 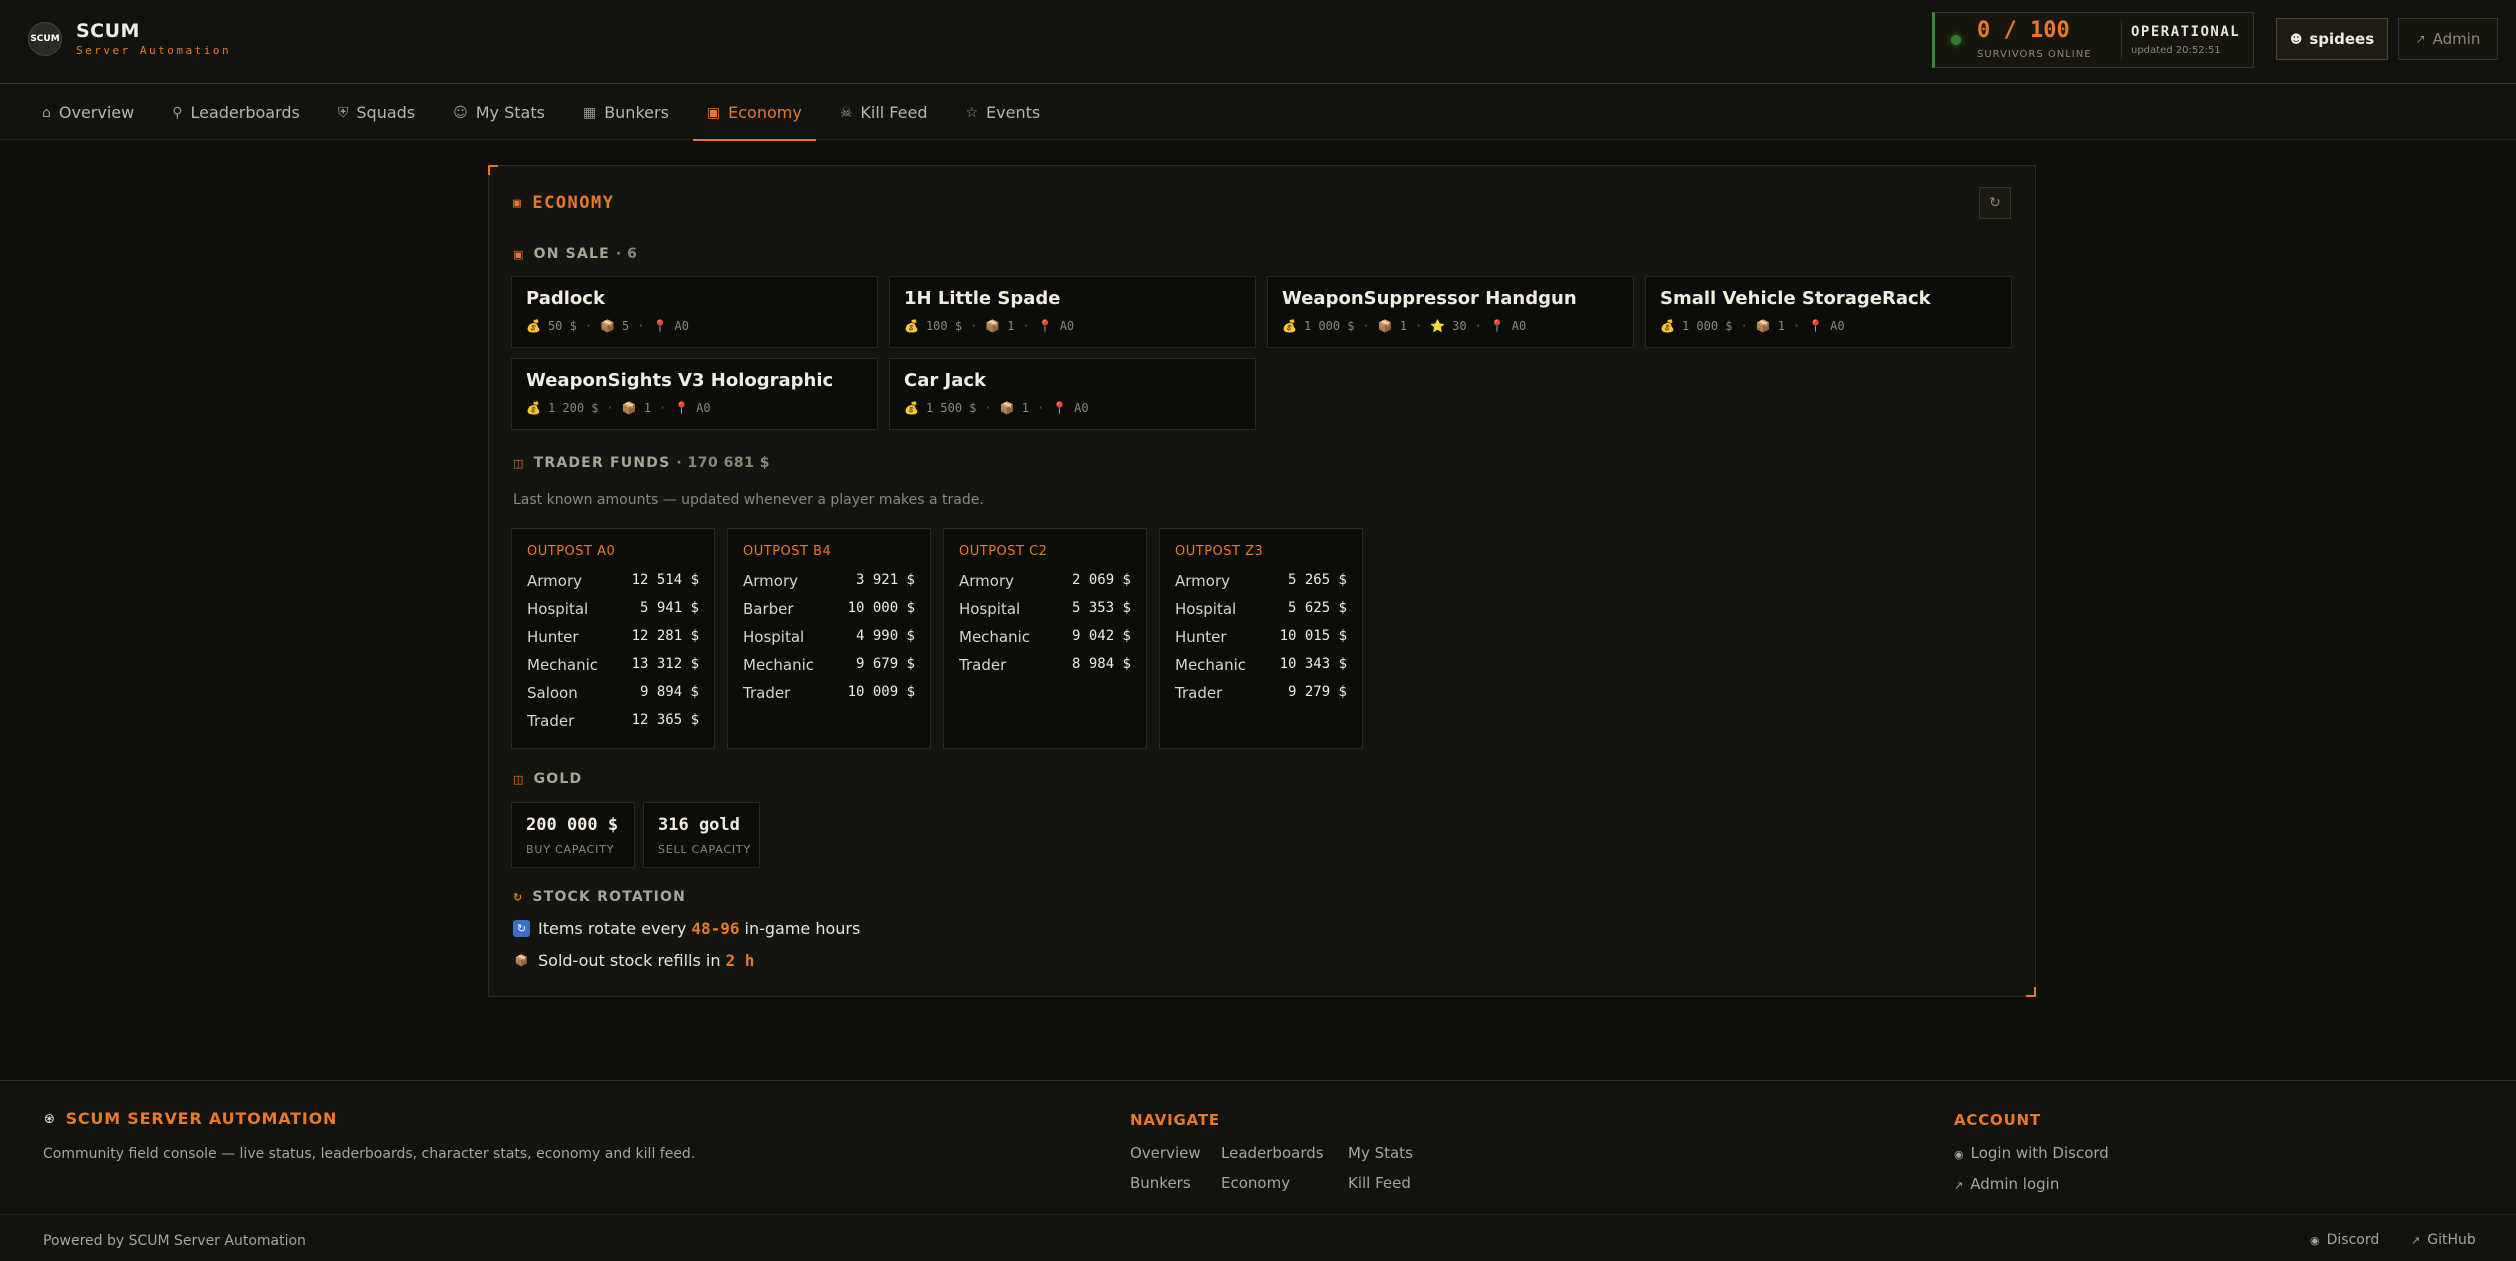 I want to click on trader-name: Barber, so click(x=768, y=609).